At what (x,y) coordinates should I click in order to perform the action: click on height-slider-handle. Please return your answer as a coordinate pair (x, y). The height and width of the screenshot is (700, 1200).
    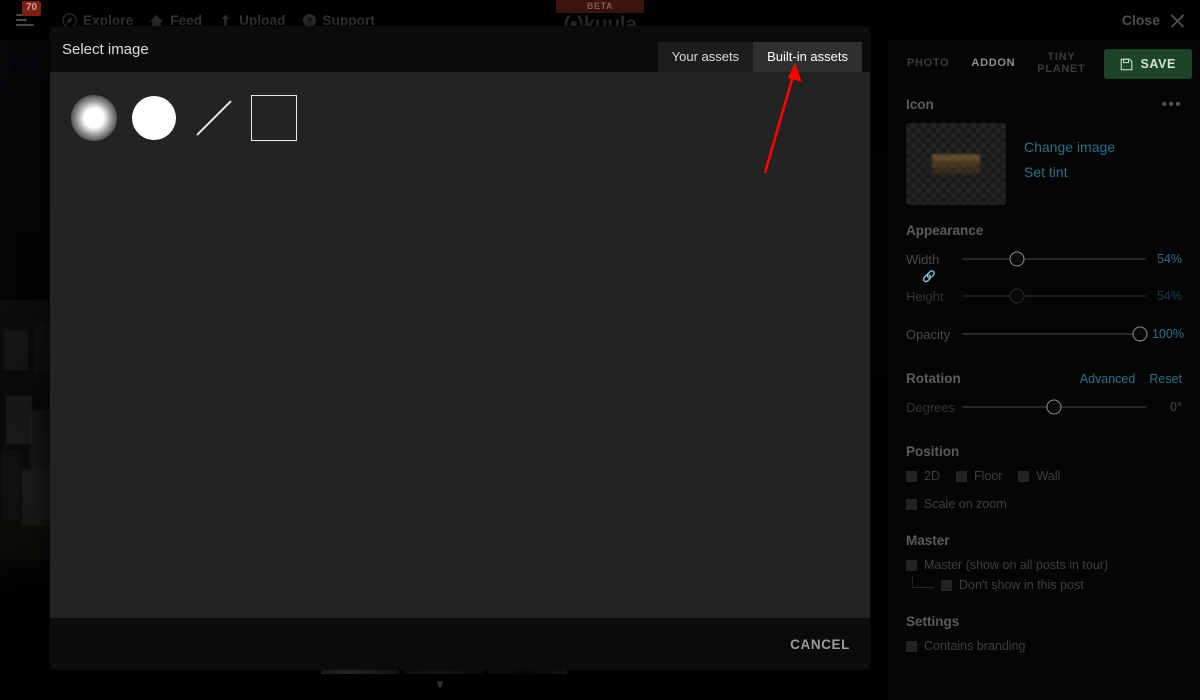
    Looking at the image, I should click on (1017, 296).